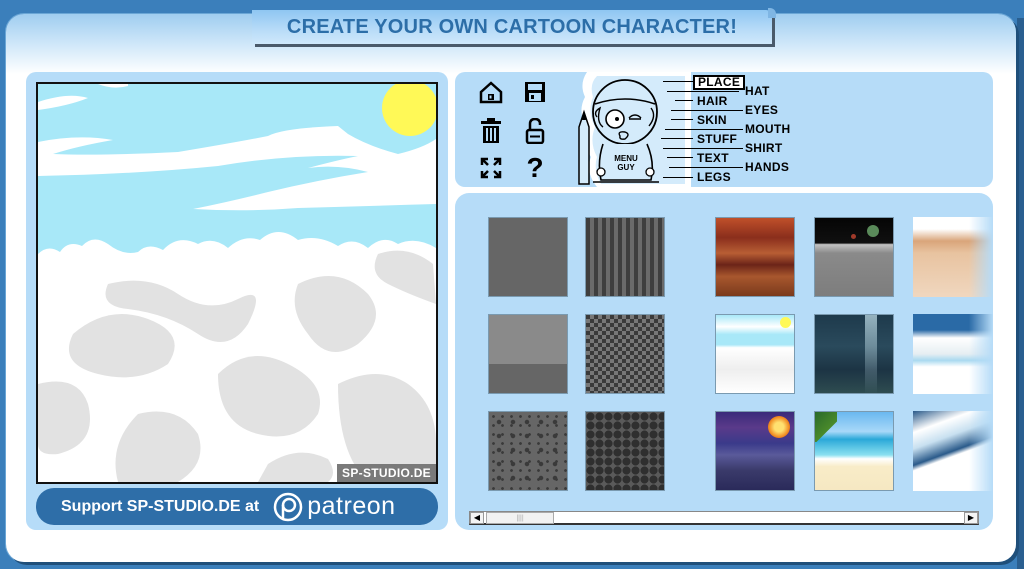 The height and width of the screenshot is (569, 1024). What do you see at coordinates (826, 427) in the screenshot?
I see `palm-leaves` at bounding box center [826, 427].